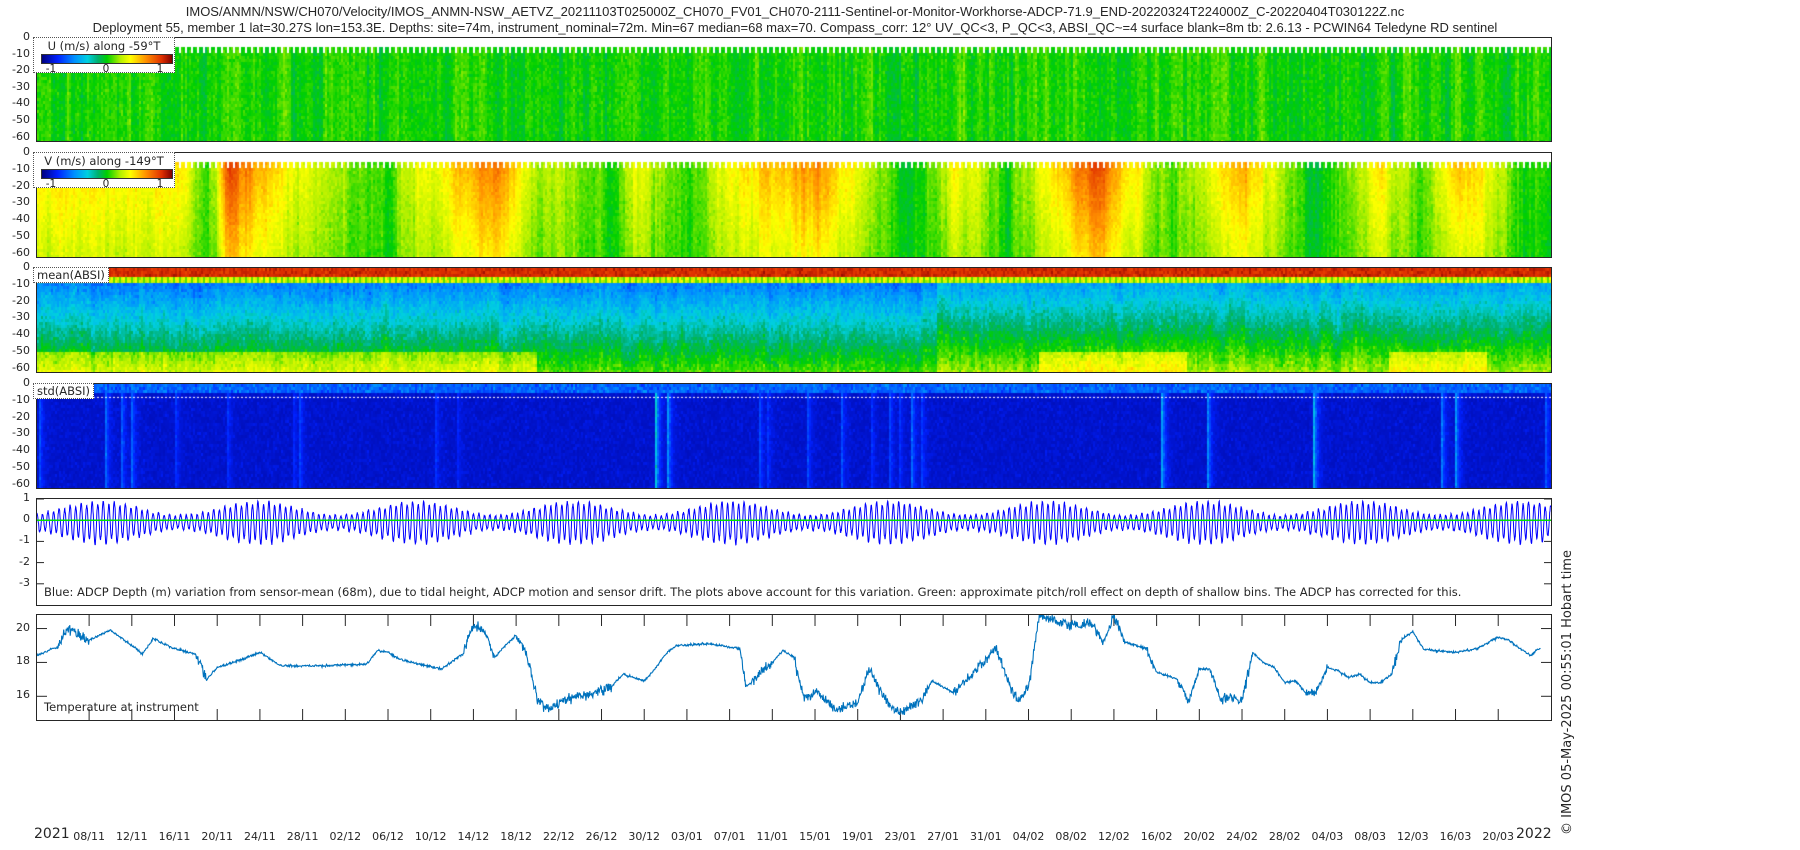 Image resolution: width=1800 pixels, height=850 pixels. Describe the element at coordinates (51, 184) in the screenshot. I see `v-colorbar-tick: -1` at that location.